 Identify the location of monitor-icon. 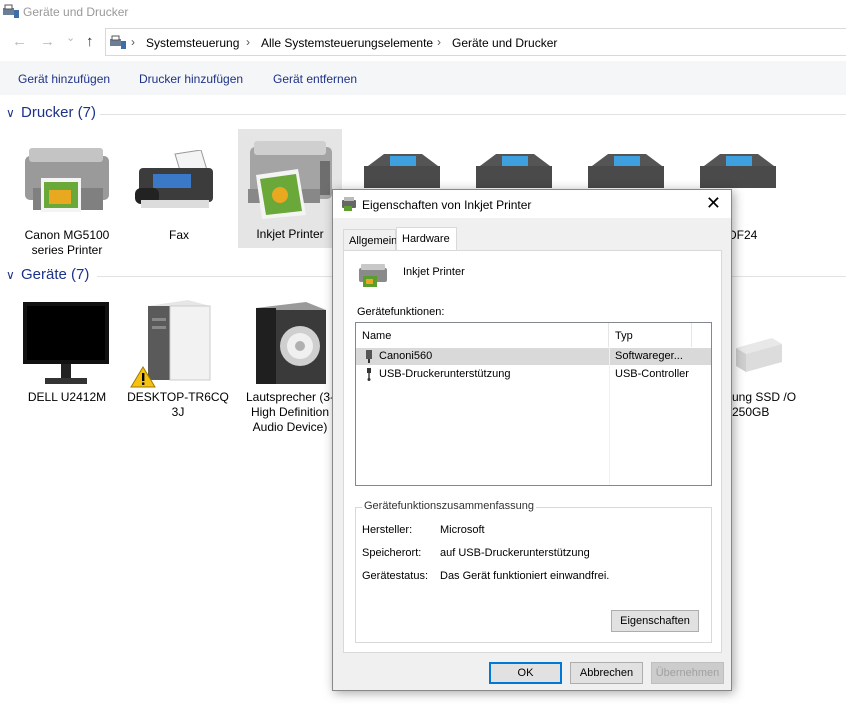
(66, 343).